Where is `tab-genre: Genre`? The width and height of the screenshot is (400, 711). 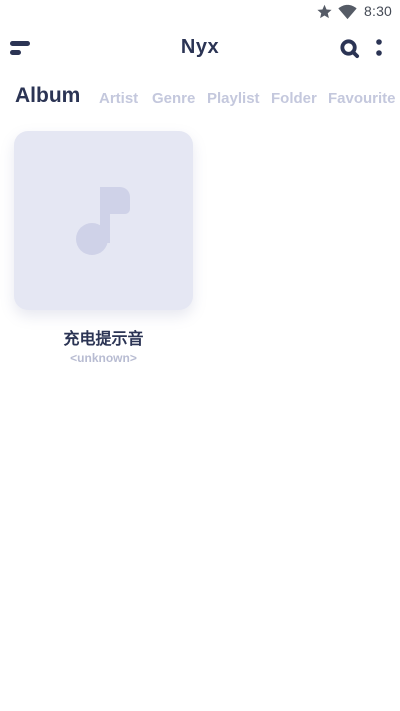 tab-genre: Genre is located at coordinates (173, 98).